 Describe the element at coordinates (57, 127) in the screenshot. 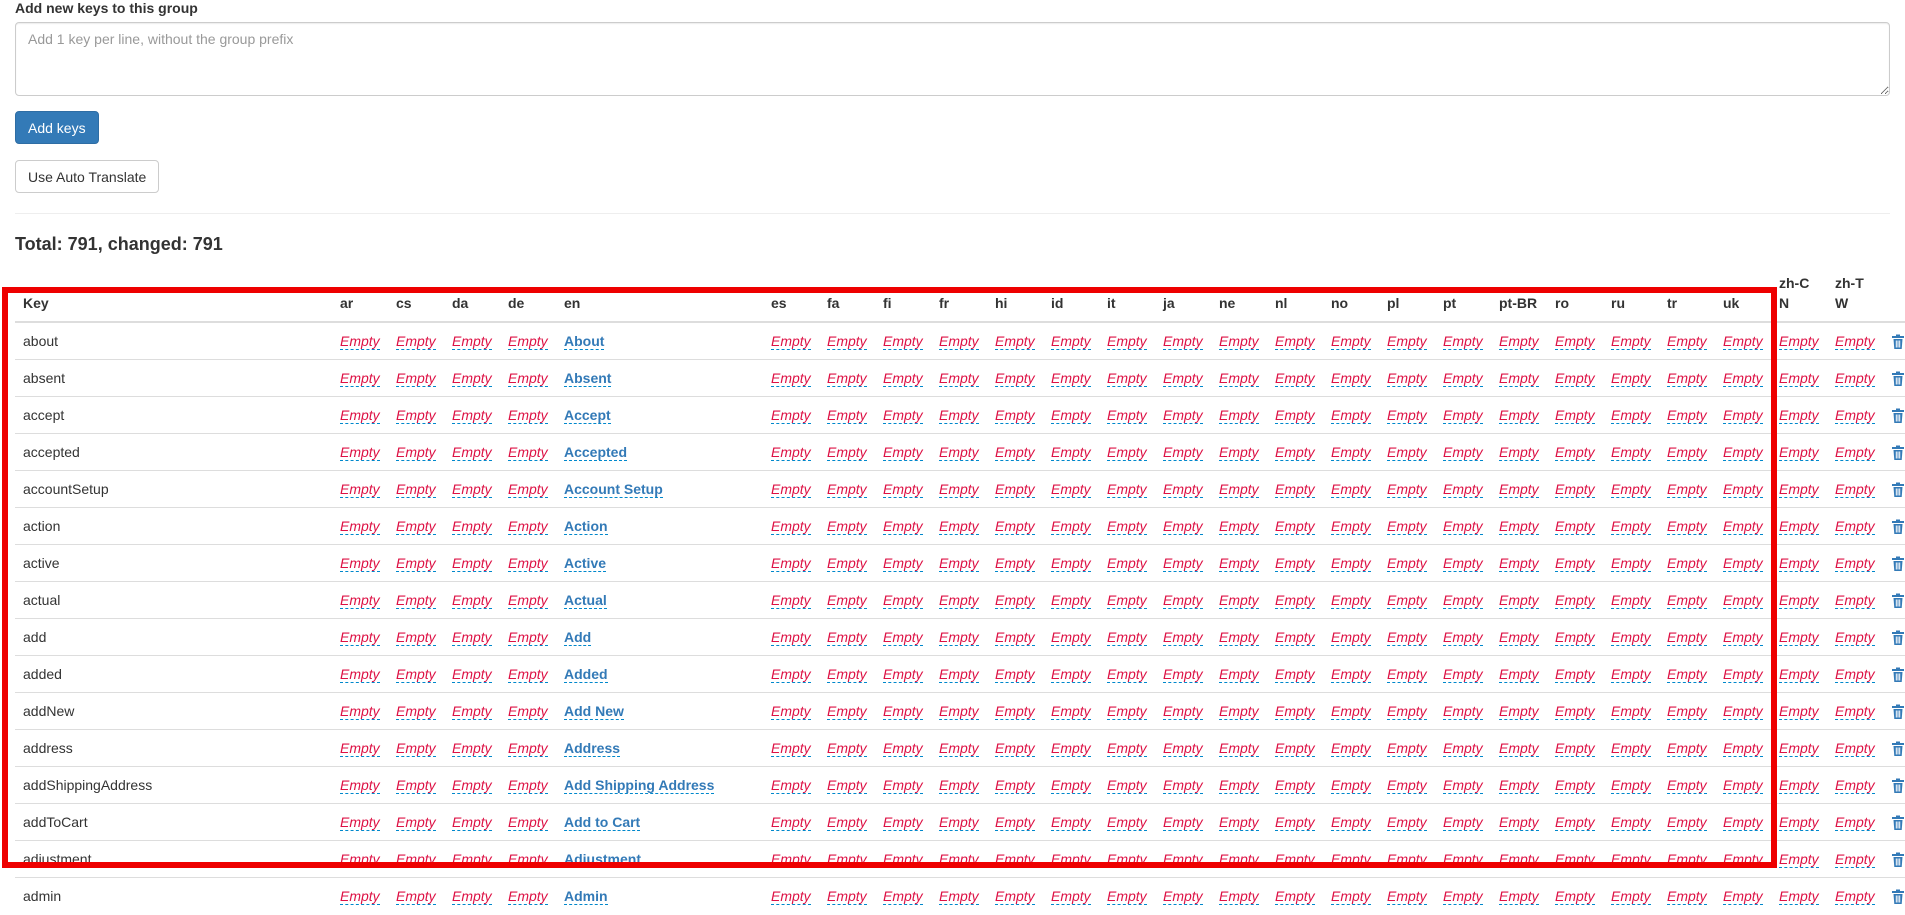

I see `add-keys-button: Add keys` at that location.